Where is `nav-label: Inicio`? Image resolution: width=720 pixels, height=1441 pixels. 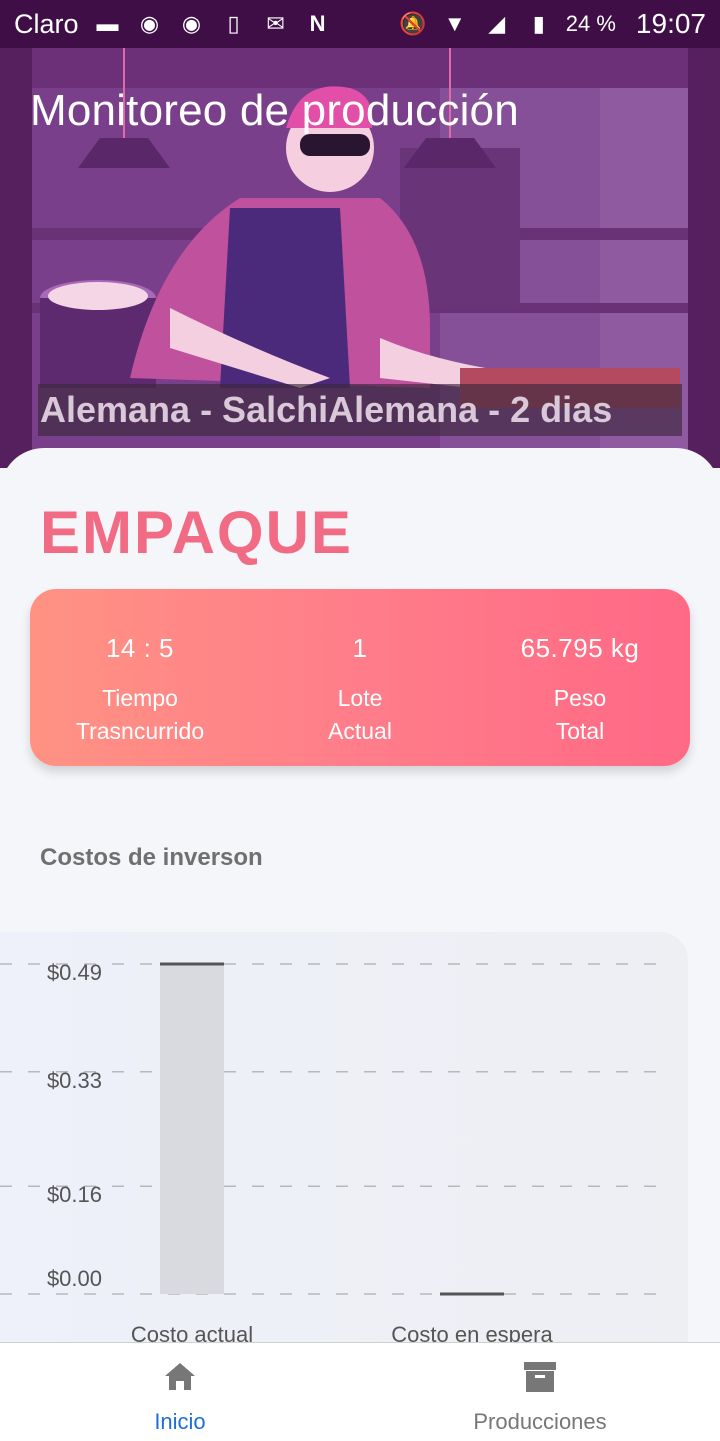 nav-label: Inicio is located at coordinates (180, 1421).